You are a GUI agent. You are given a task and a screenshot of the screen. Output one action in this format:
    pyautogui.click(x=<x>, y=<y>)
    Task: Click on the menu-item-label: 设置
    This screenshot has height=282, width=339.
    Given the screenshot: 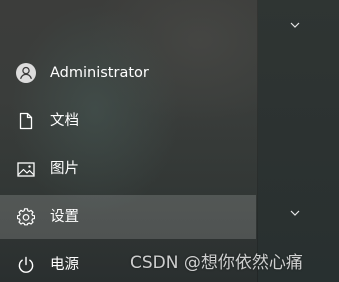 What is the action you would take?
    pyautogui.click(x=64, y=217)
    